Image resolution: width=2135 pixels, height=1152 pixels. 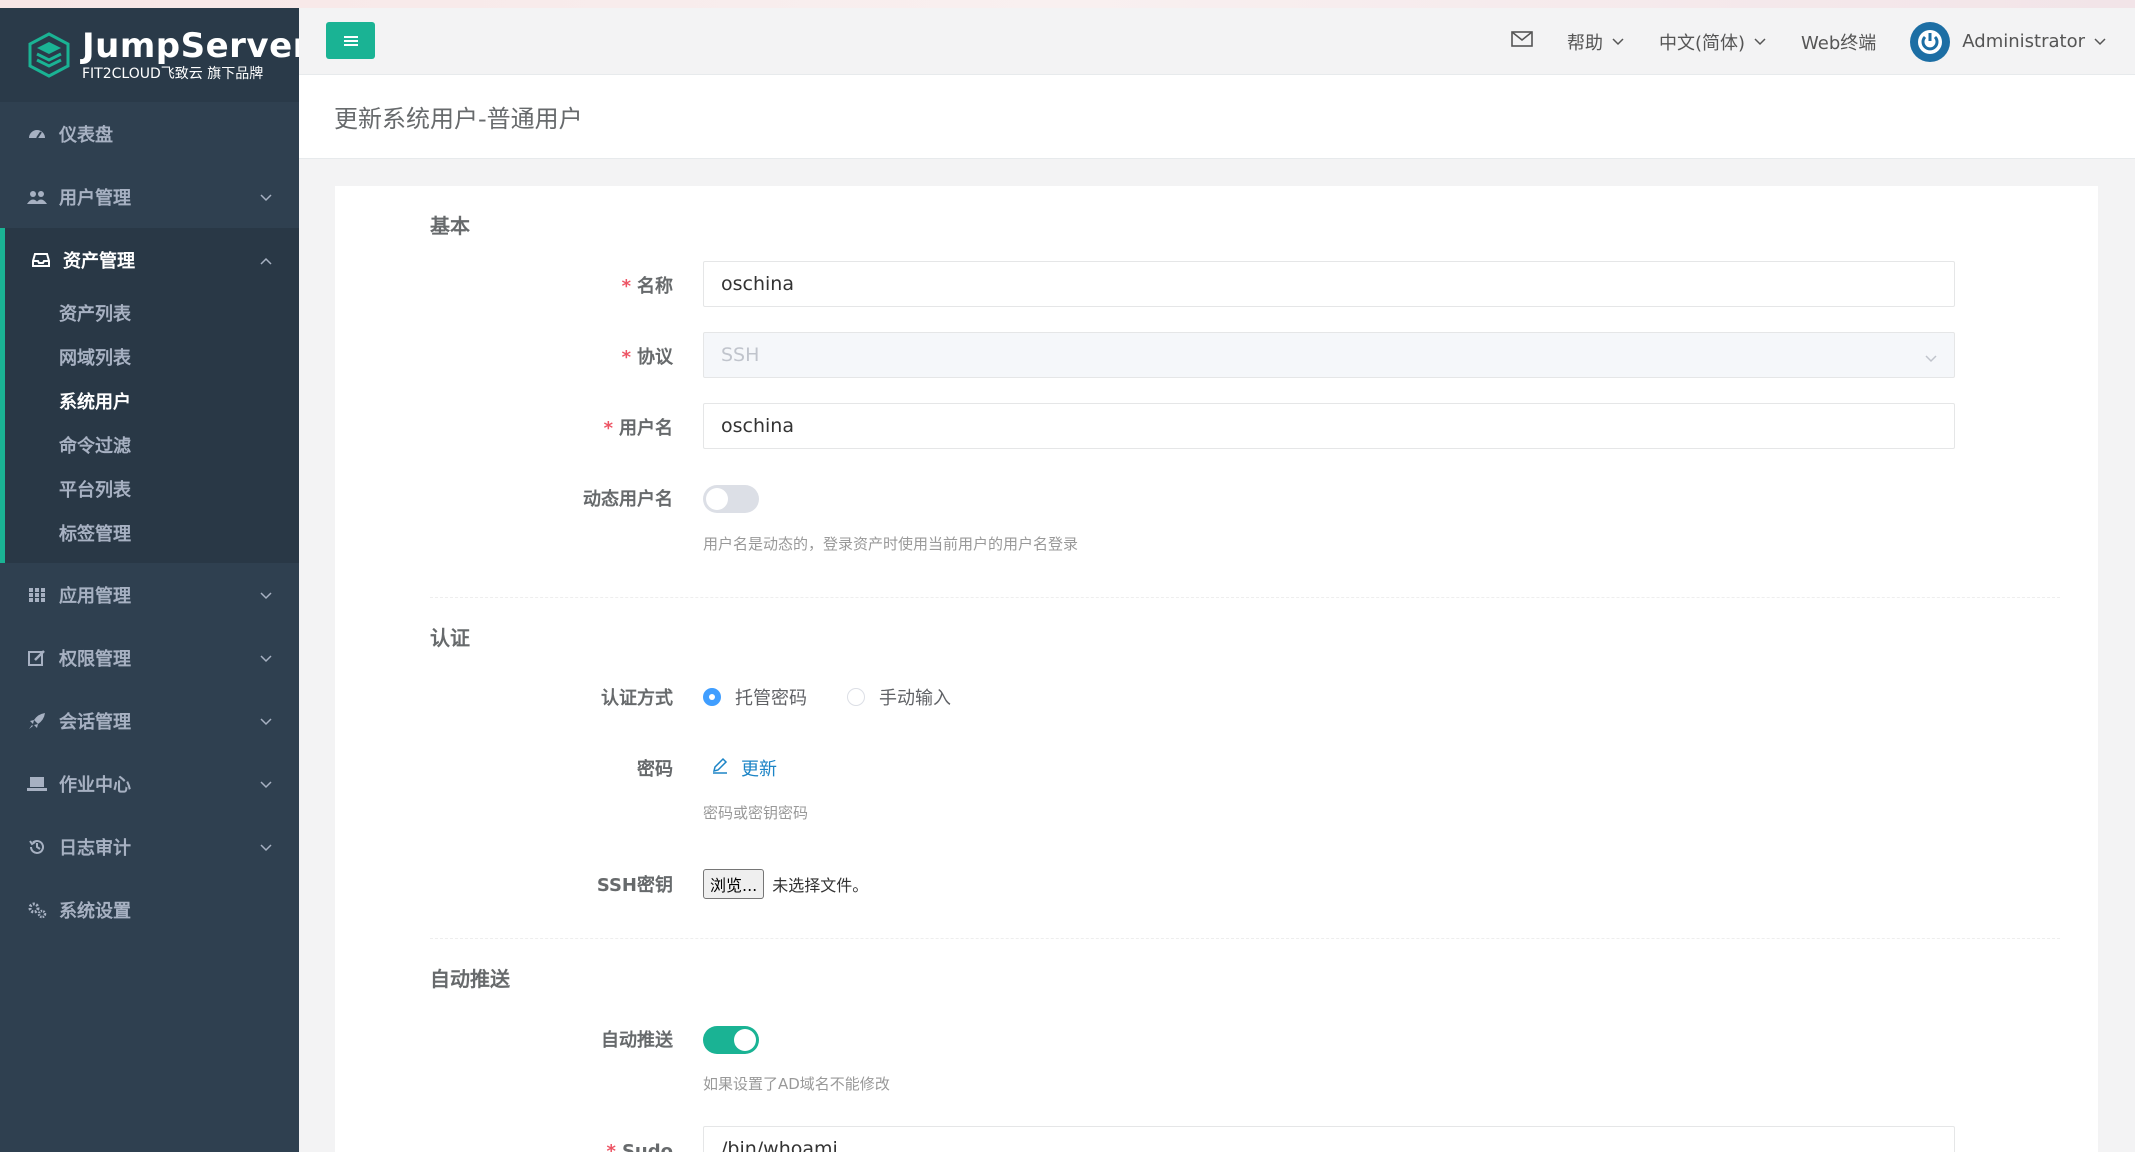 What do you see at coordinates (637, 698) in the screenshot?
I see `auth-method-label: 认证方式` at bounding box center [637, 698].